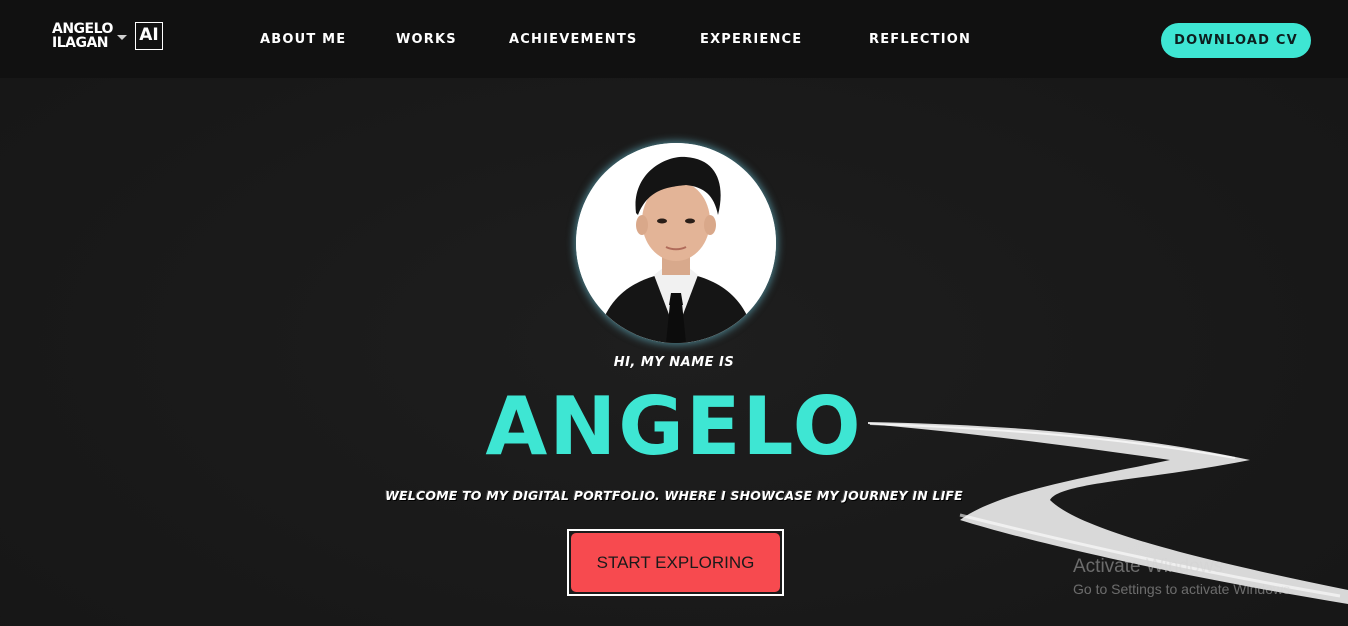 The width and height of the screenshot is (1348, 626). I want to click on nav-link-reflection: REFLECTION, so click(920, 39).